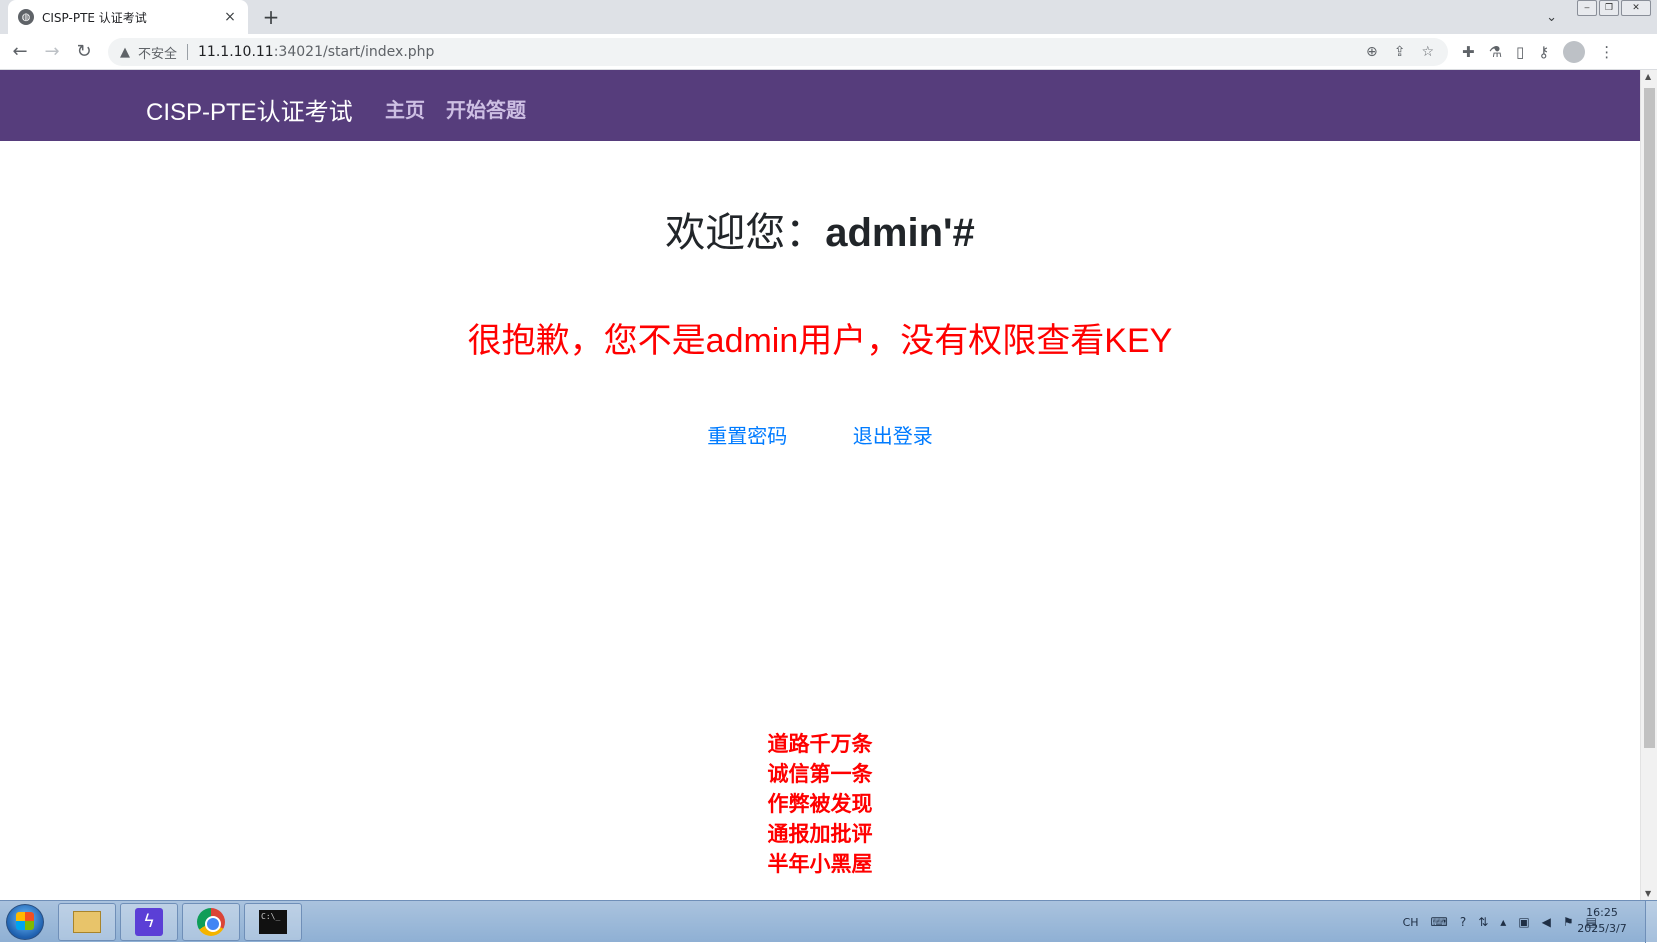 The width and height of the screenshot is (1657, 943). I want to click on puzzle-icon: ✚, so click(1468, 52).